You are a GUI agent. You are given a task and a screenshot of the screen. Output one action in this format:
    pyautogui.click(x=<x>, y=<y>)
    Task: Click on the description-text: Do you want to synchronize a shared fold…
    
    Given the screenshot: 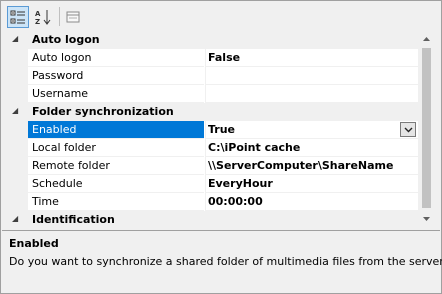 What is the action you would take?
    pyautogui.click(x=225, y=261)
    